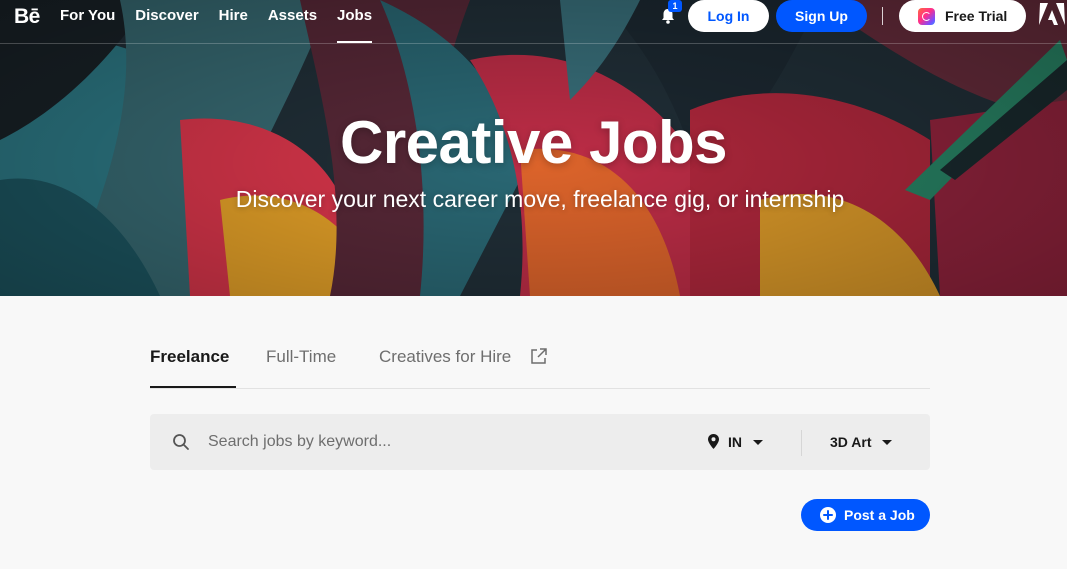 This screenshot has height=569, width=1067. I want to click on free-trial-button: Free Trial, so click(962, 16).